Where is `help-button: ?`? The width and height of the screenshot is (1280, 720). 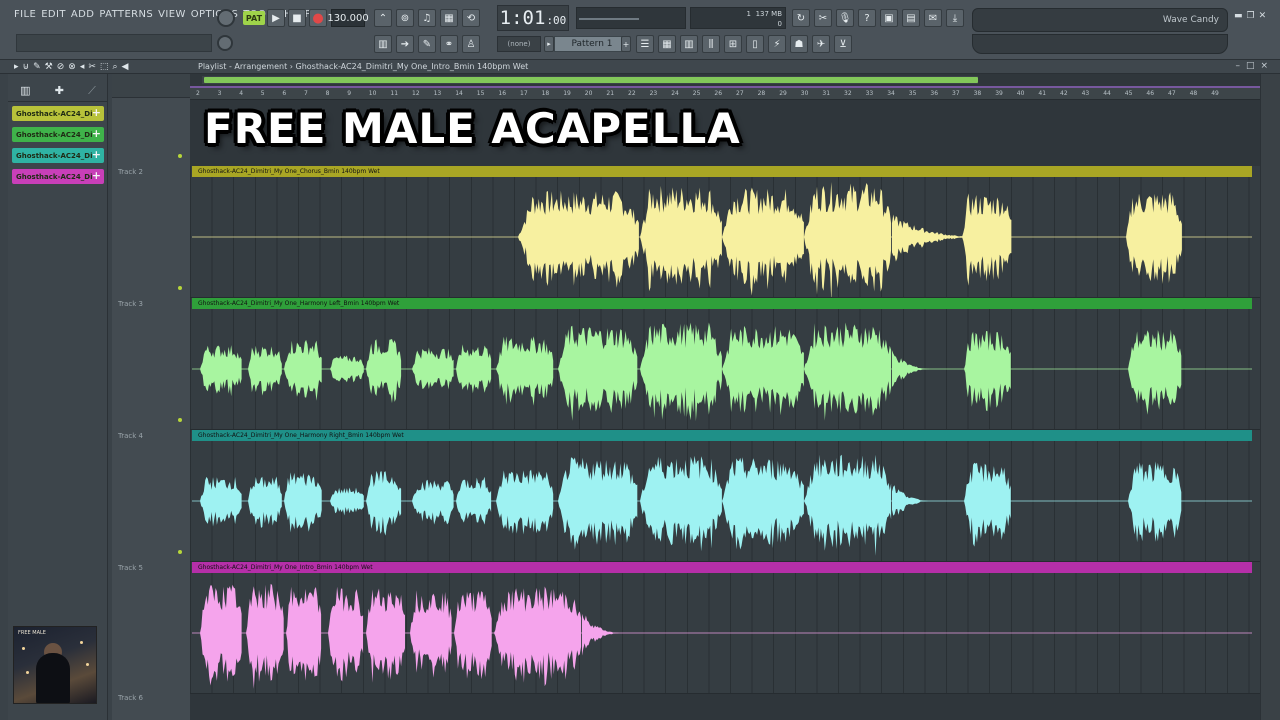
help-button: ? is located at coordinates (867, 18).